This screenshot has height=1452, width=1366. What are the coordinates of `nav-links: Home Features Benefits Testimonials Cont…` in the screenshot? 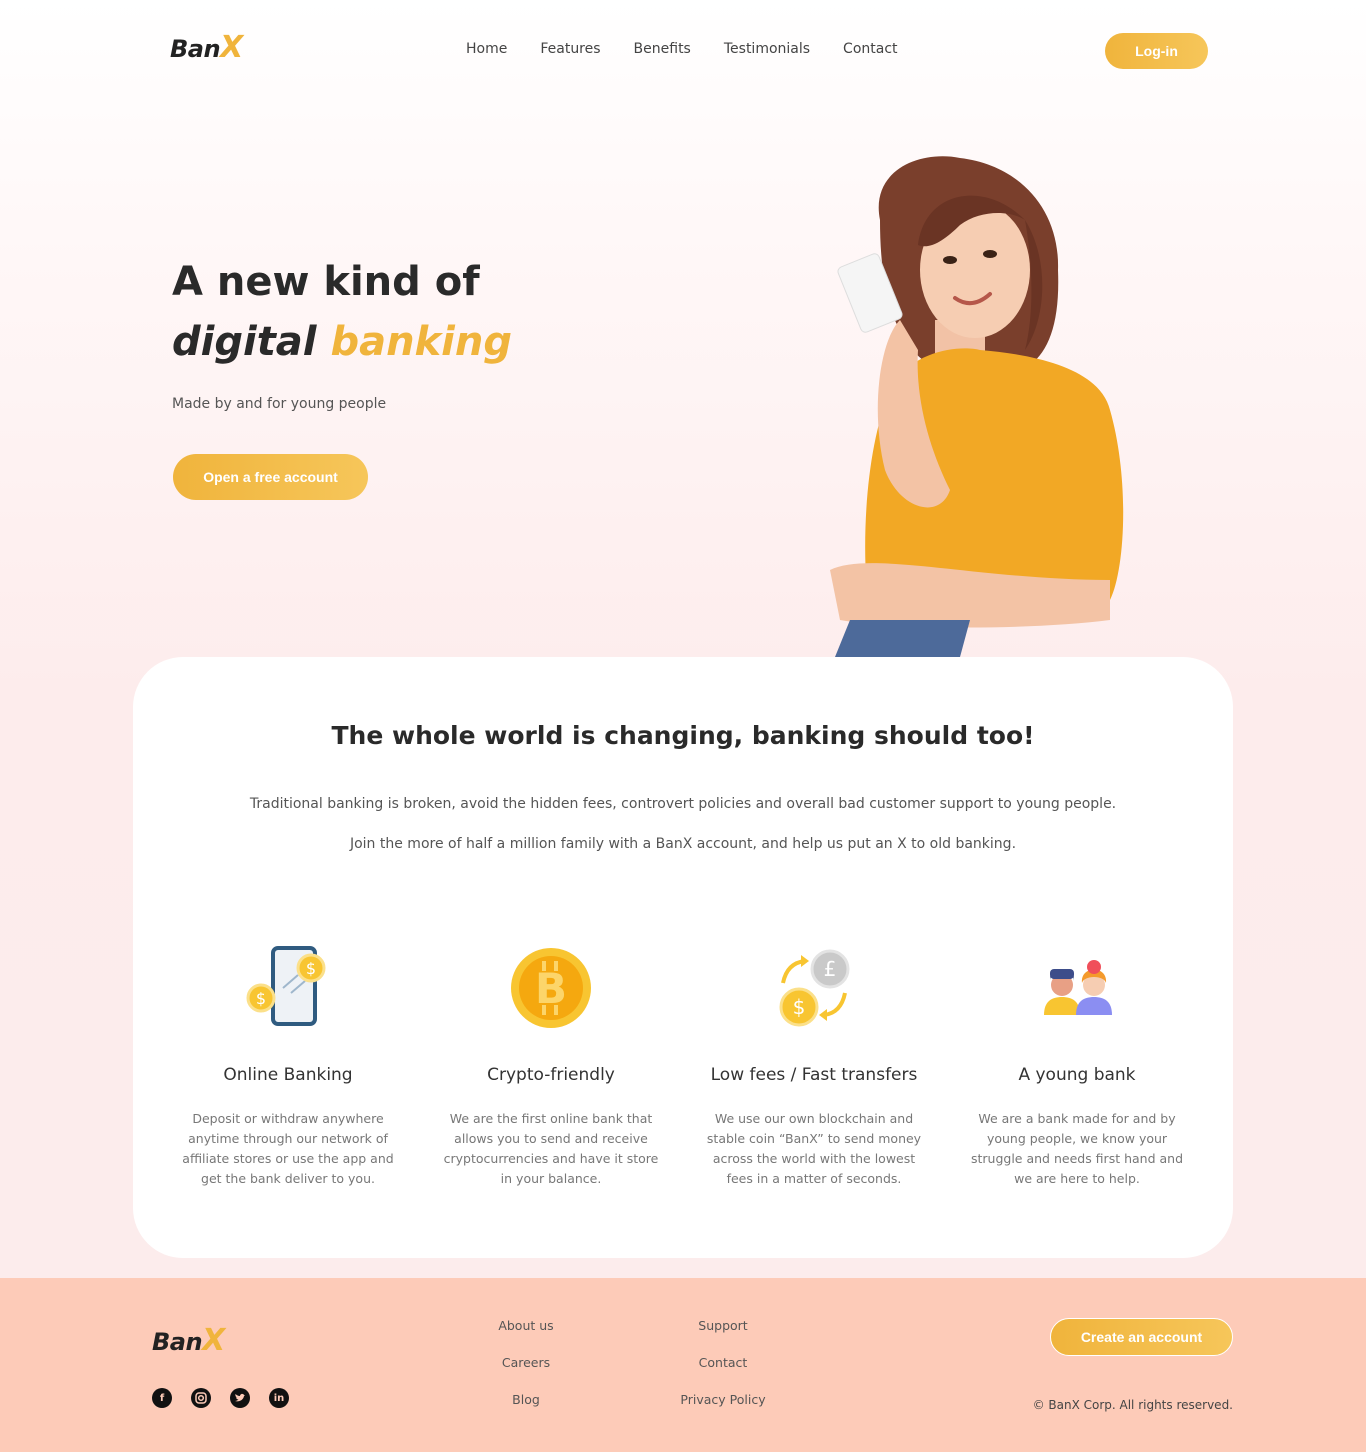 It's located at (698, 49).